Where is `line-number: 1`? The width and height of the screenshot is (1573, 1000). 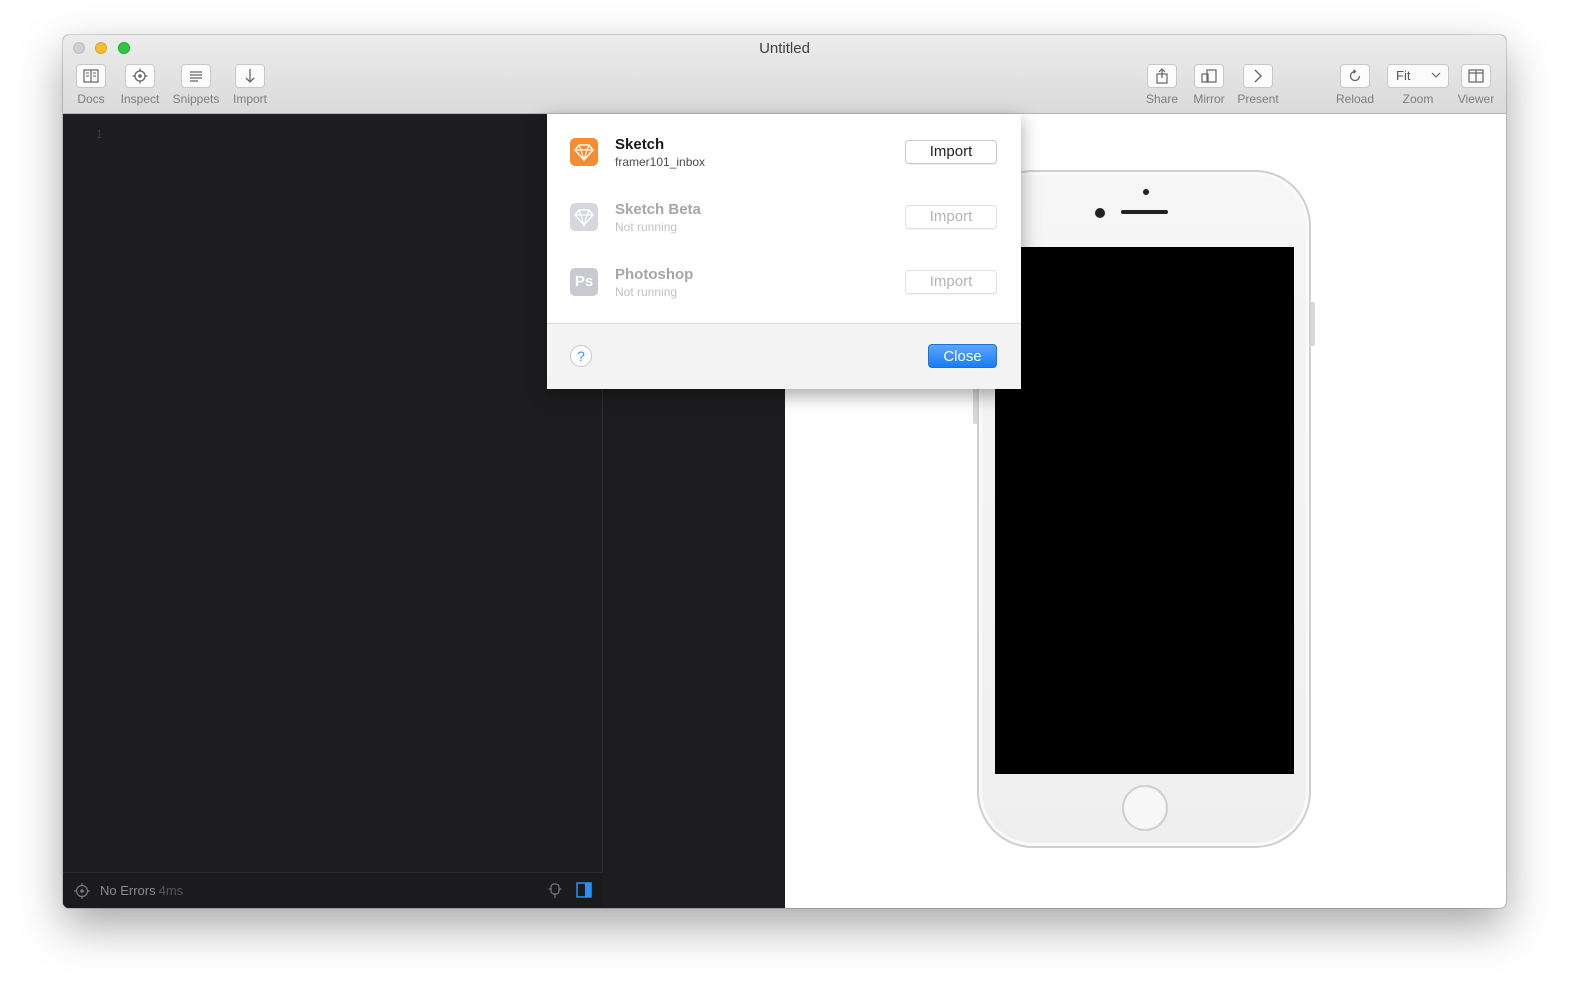 line-number: 1 is located at coordinates (99, 134).